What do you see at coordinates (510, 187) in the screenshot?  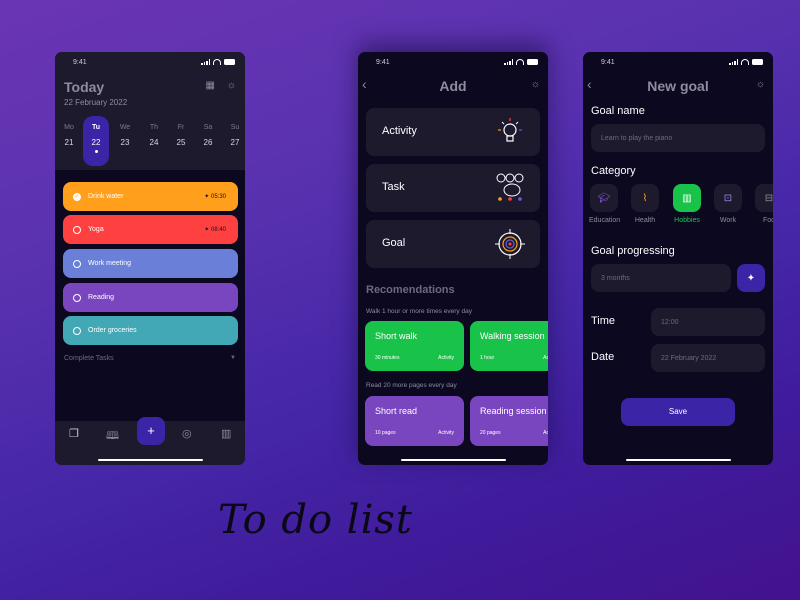 I see `numbered-steps-icon` at bounding box center [510, 187].